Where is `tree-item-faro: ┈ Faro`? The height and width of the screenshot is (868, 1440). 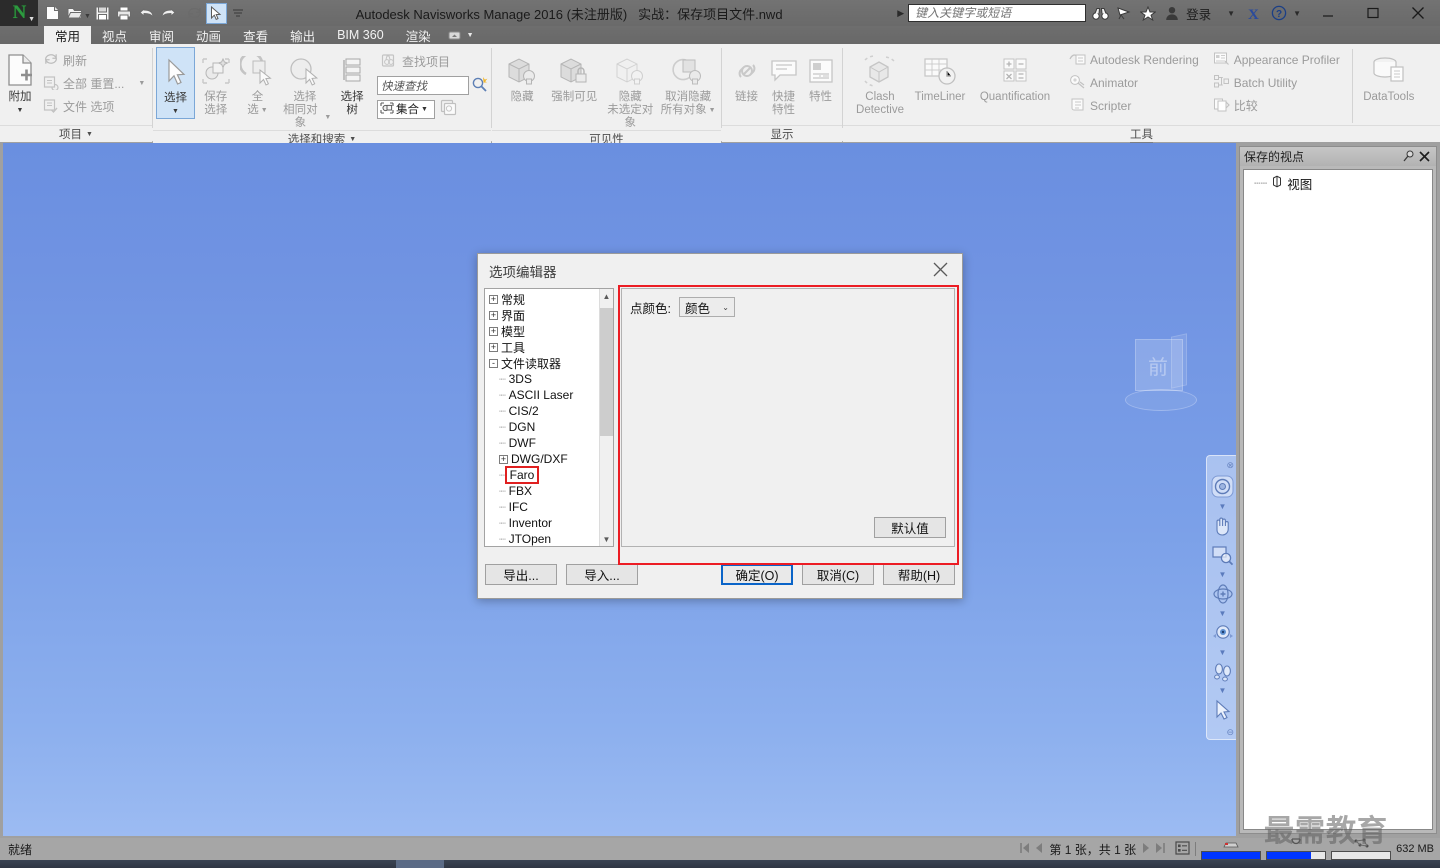 tree-item-faro: ┈ Faro is located at coordinates (543, 475).